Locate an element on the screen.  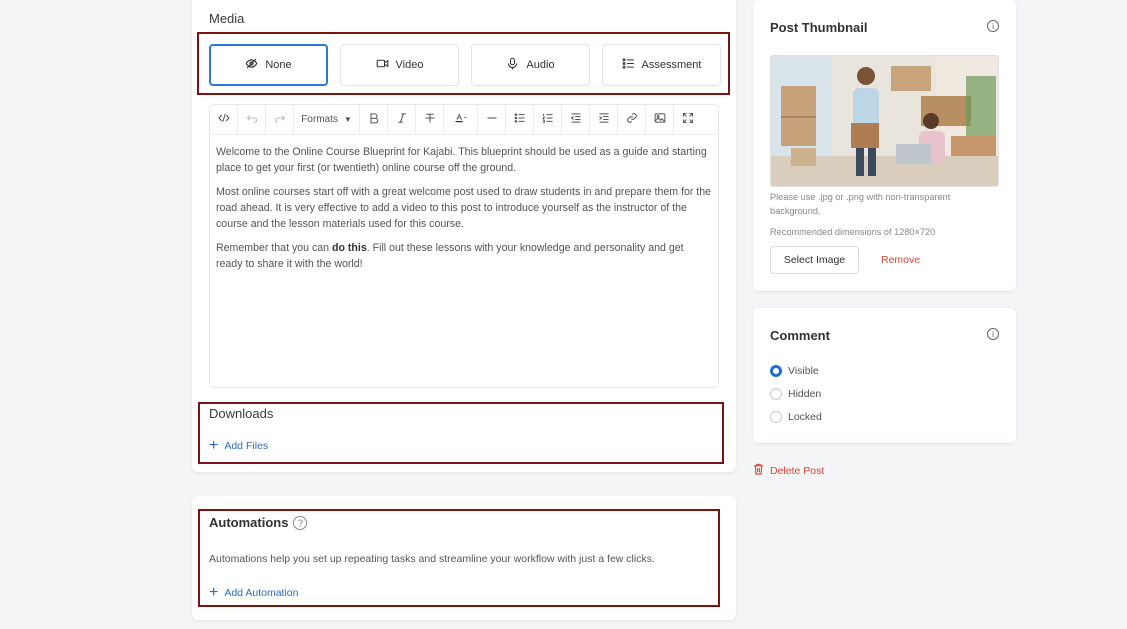
radio-label: Visible is located at coordinates (803, 371).